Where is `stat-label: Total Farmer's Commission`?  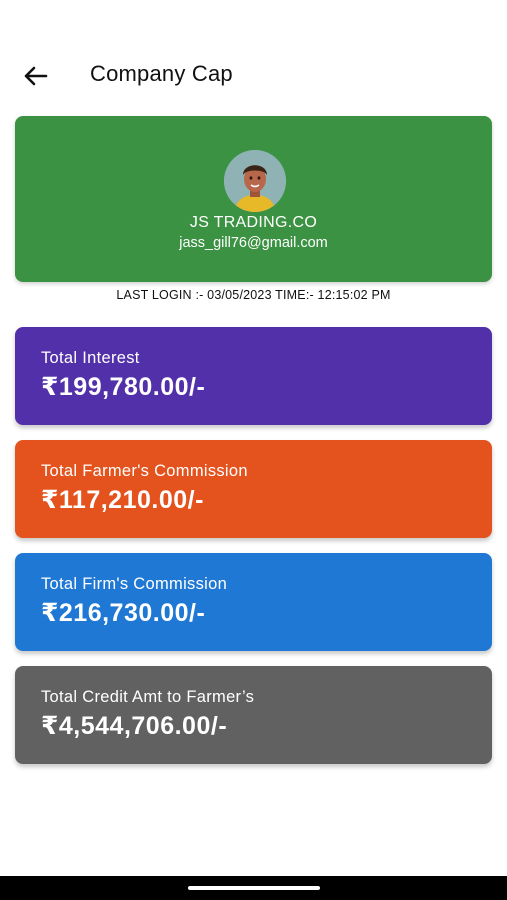 stat-label: Total Farmer's Commission is located at coordinates (144, 471).